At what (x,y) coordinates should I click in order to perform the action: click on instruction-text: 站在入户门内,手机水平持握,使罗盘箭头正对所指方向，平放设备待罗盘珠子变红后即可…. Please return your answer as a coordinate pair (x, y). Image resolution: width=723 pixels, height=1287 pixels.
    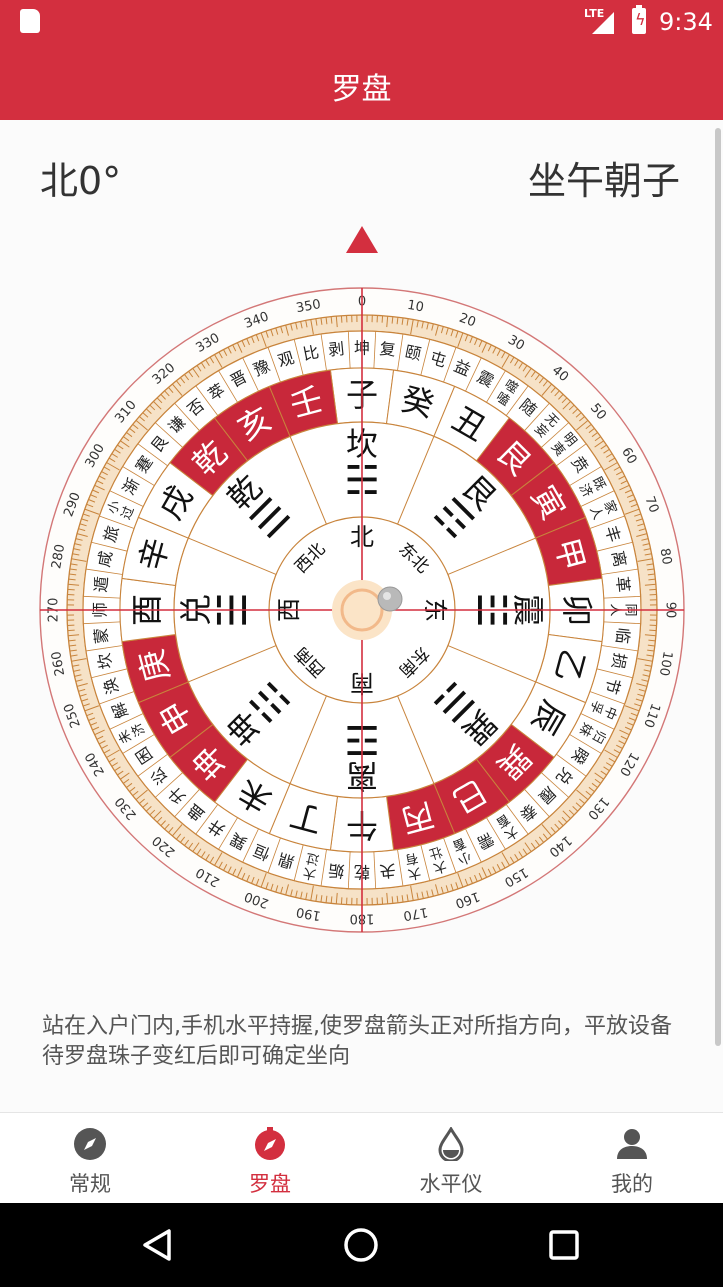
    Looking at the image, I should click on (357, 1041).